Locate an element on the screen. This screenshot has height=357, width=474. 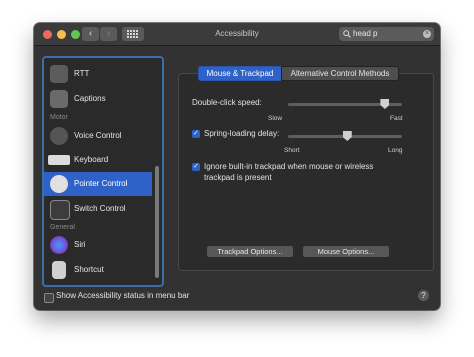
sidebar-item-rtt: RTT is located at coordinates (98, 74).